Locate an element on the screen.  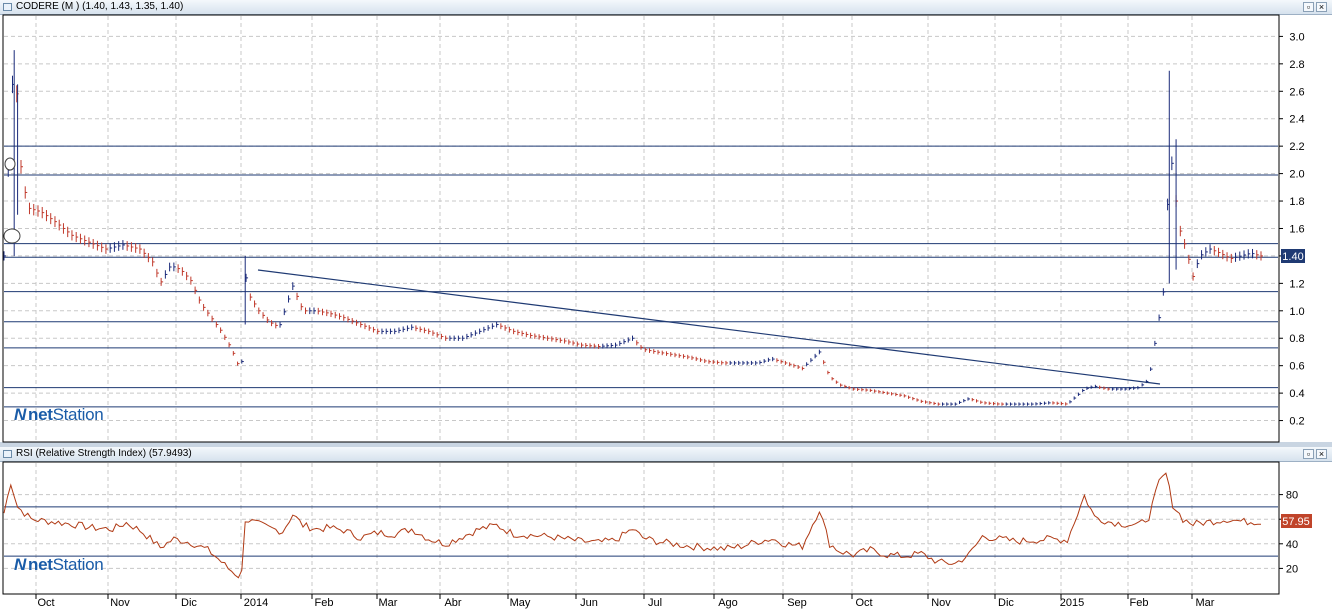
price-tick-label: 2.6 is located at coordinates (1296, 92).